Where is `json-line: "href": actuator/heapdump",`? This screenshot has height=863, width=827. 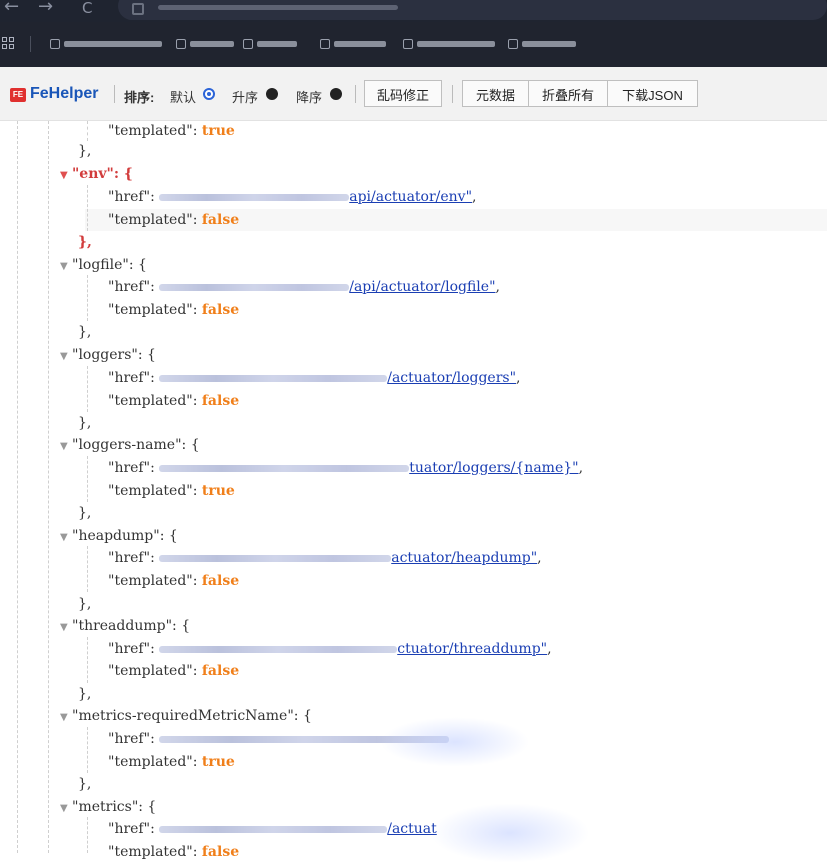 json-line: "href": actuator/heapdump", is located at coordinates (325, 558).